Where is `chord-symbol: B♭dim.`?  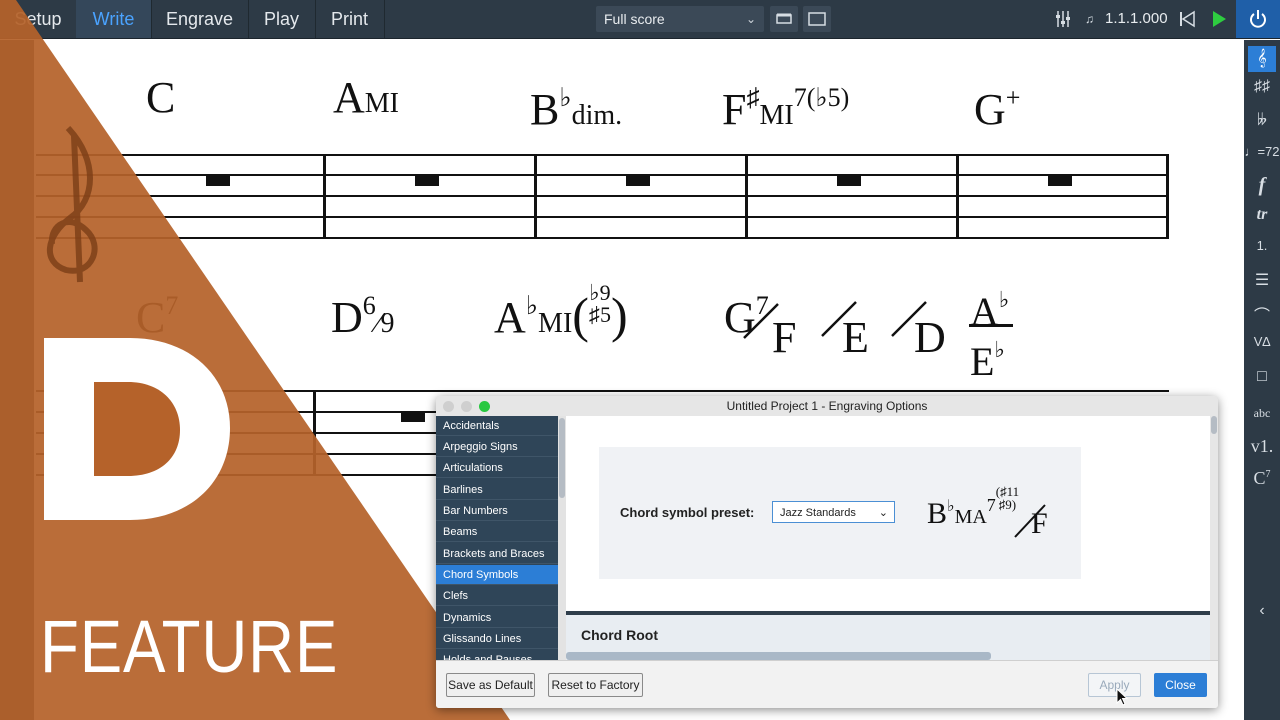 chord-symbol: B♭dim. is located at coordinates (576, 107).